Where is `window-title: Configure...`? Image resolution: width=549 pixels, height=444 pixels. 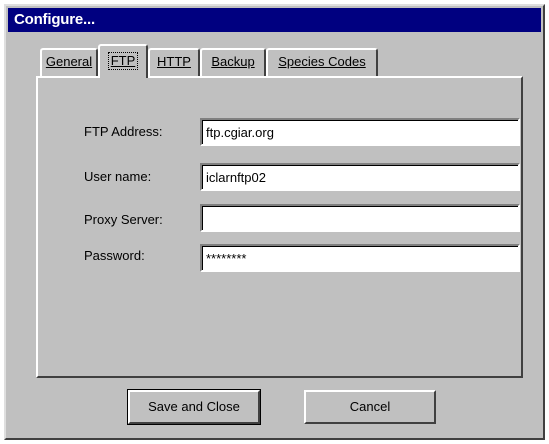
window-title: Configure... is located at coordinates (54, 19).